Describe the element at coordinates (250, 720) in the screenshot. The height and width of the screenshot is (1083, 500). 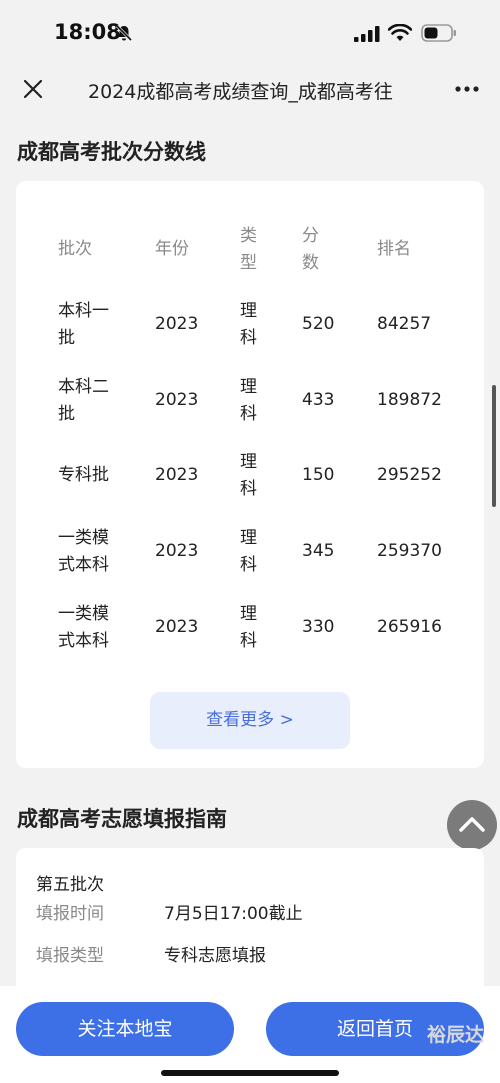
I see `view-more-button: 查看更多 >` at that location.